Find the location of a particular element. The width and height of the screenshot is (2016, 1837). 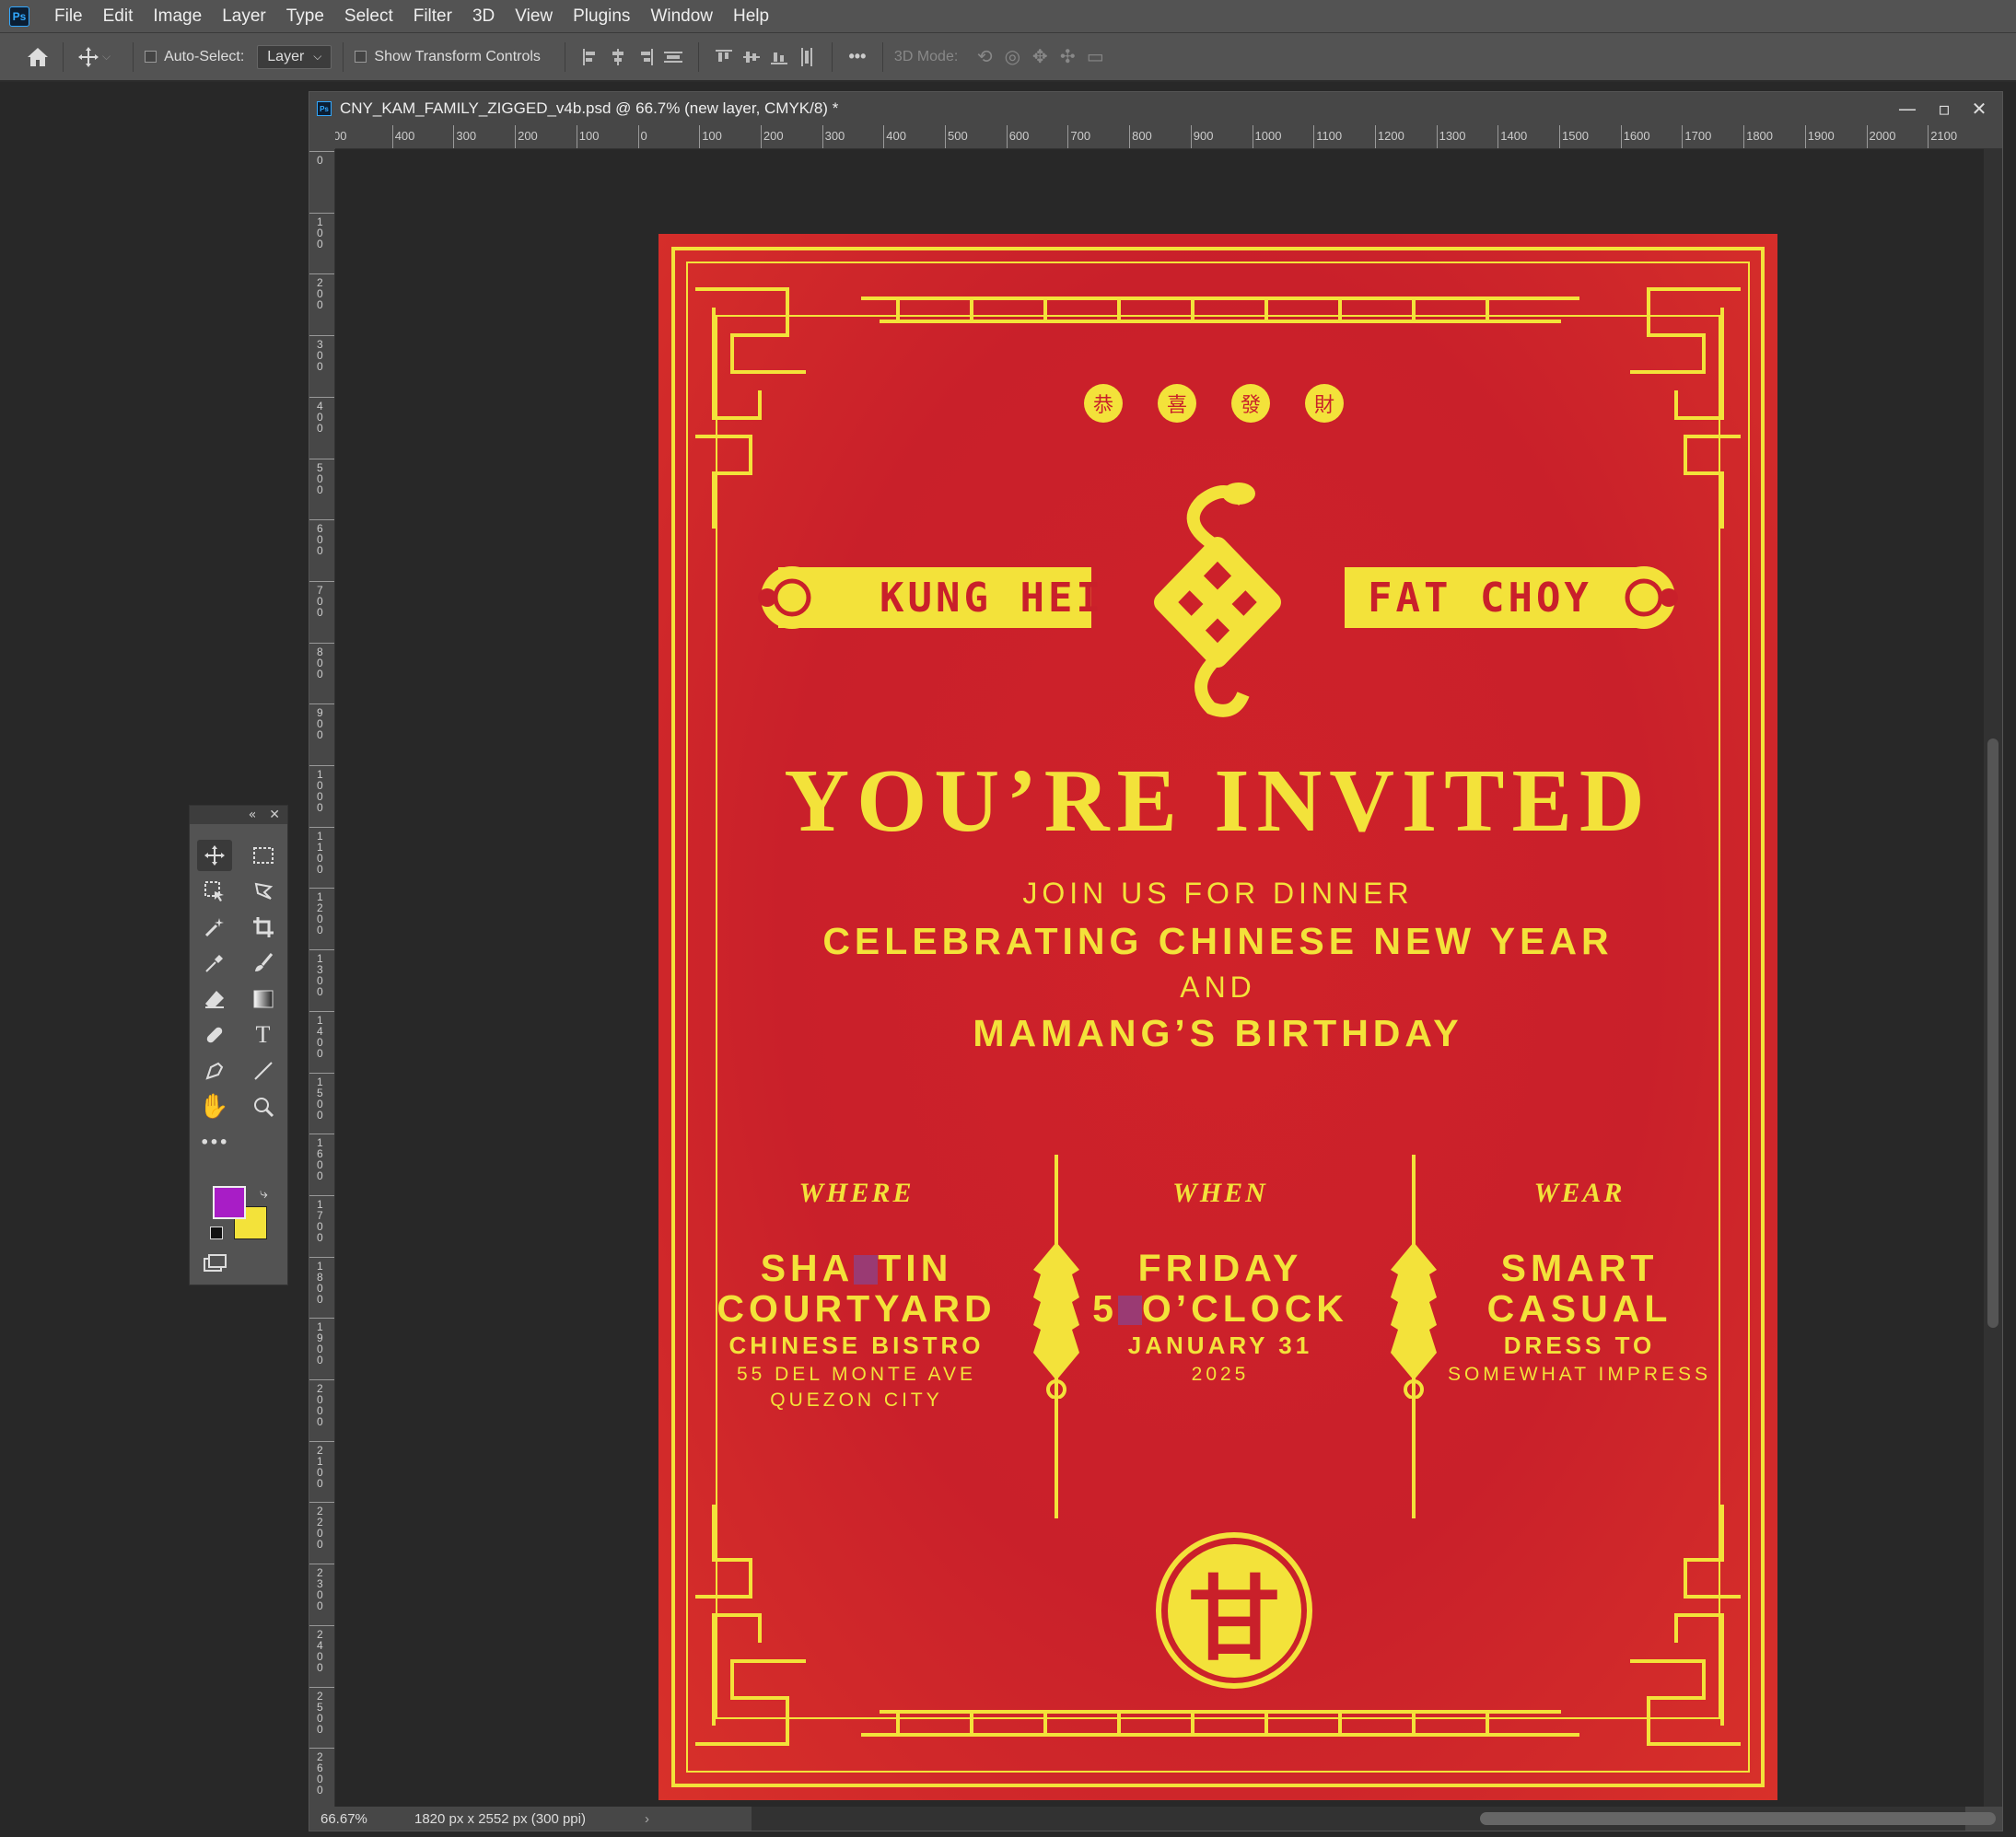

align-top-icon is located at coordinates (724, 57).